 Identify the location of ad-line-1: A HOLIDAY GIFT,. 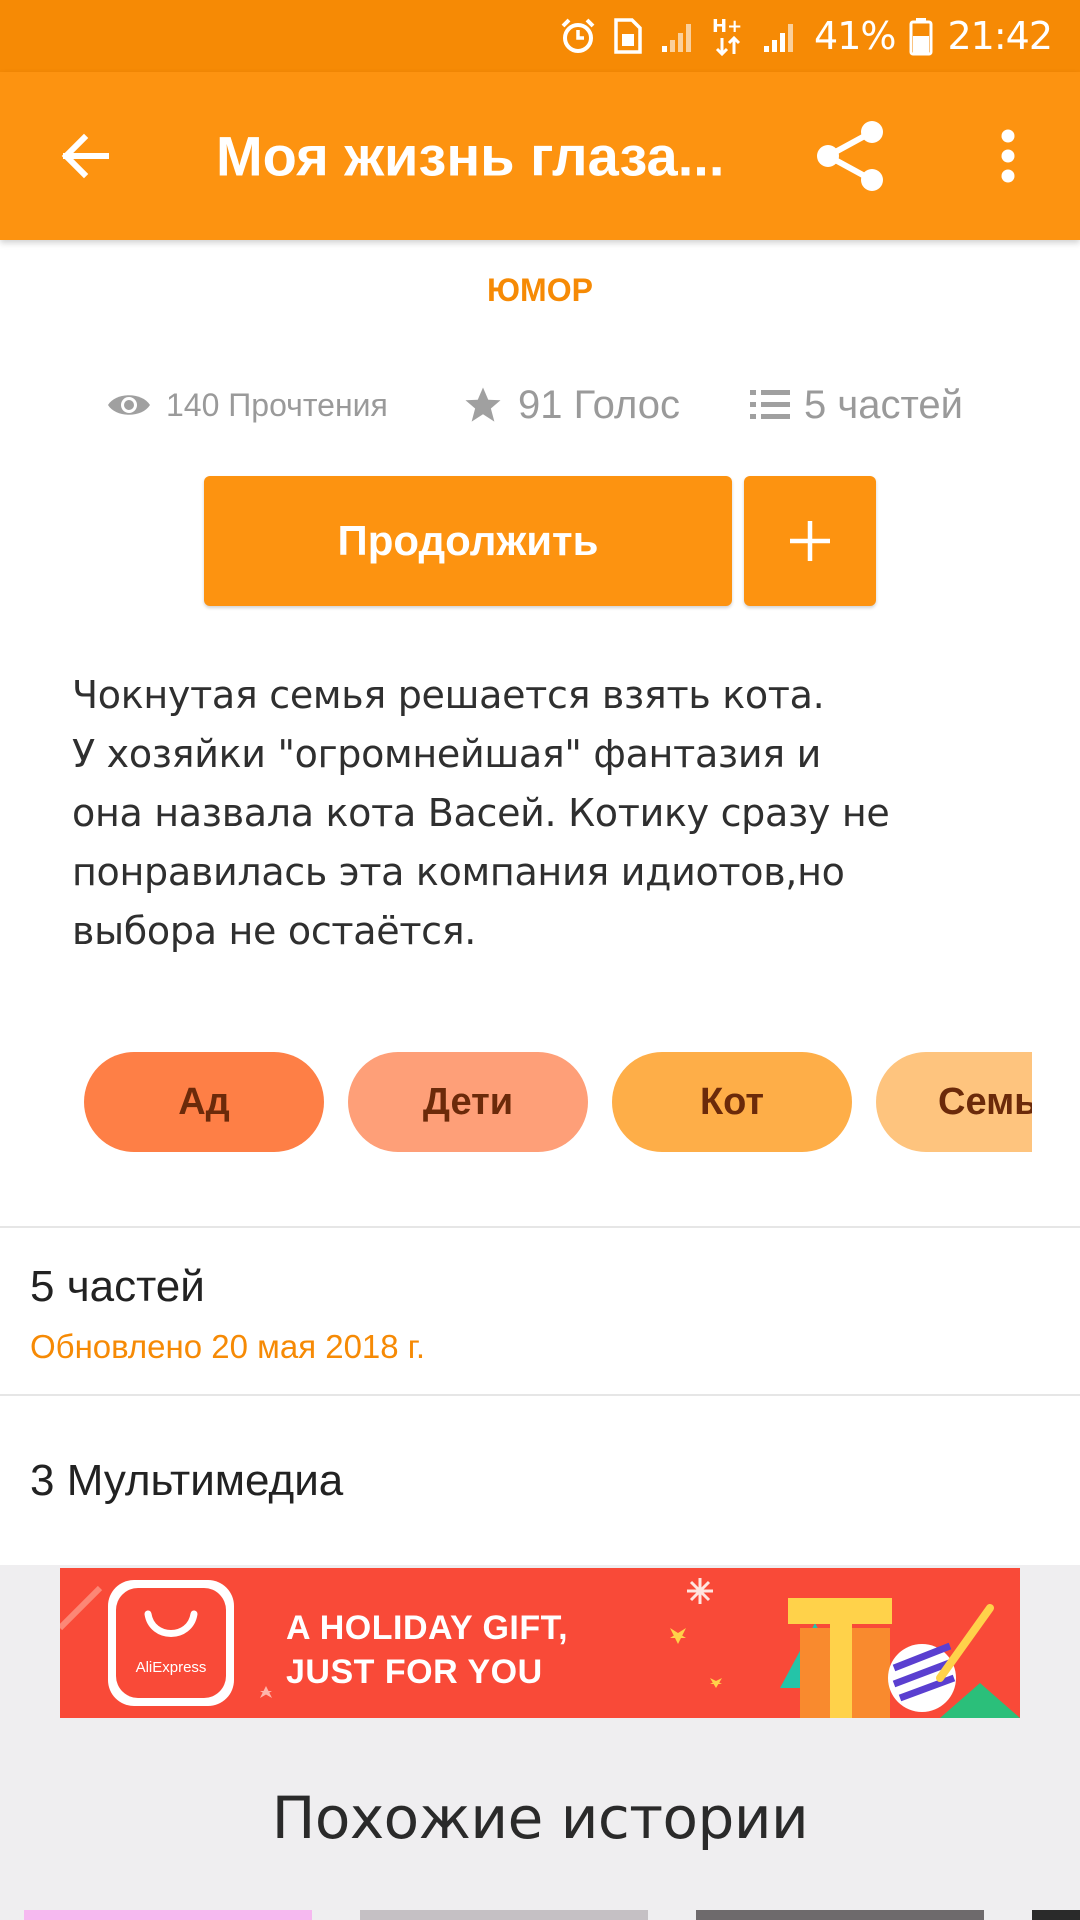
(427, 1628).